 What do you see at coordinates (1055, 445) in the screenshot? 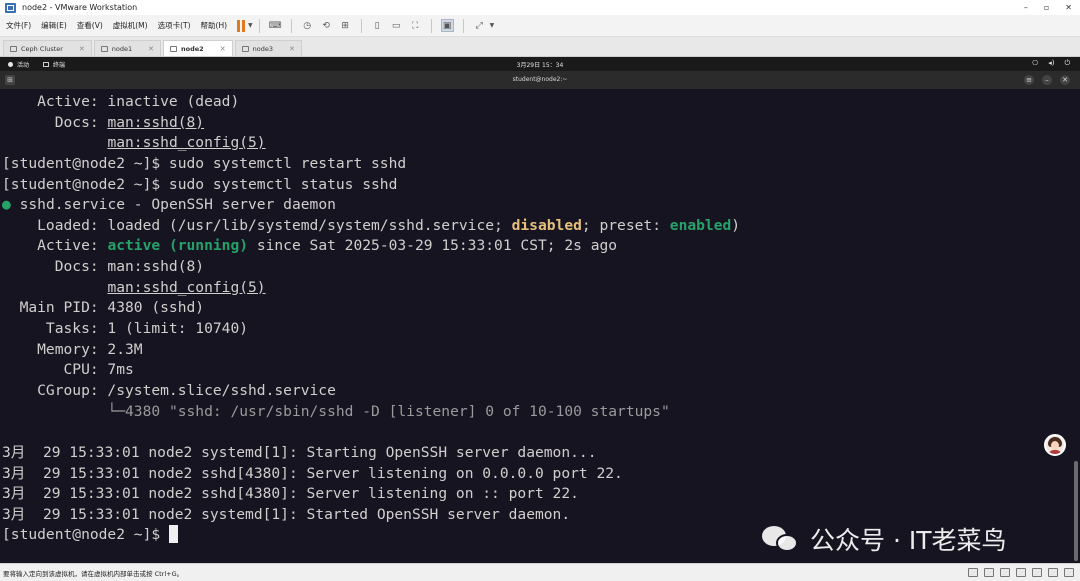
I see `avatar` at bounding box center [1055, 445].